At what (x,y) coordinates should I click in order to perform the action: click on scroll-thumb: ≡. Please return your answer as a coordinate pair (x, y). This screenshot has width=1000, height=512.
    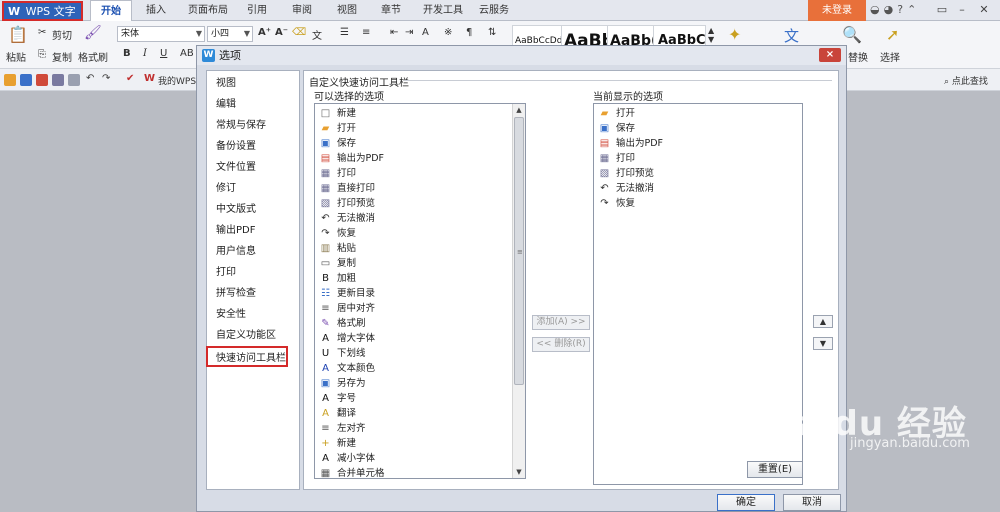
    Looking at the image, I should click on (519, 251).